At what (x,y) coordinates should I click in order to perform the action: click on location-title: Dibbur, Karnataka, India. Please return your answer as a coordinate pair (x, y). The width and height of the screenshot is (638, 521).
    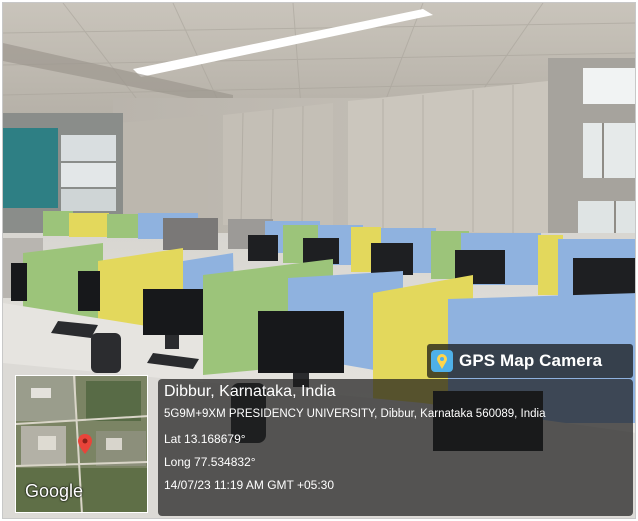
    Looking at the image, I should click on (250, 391).